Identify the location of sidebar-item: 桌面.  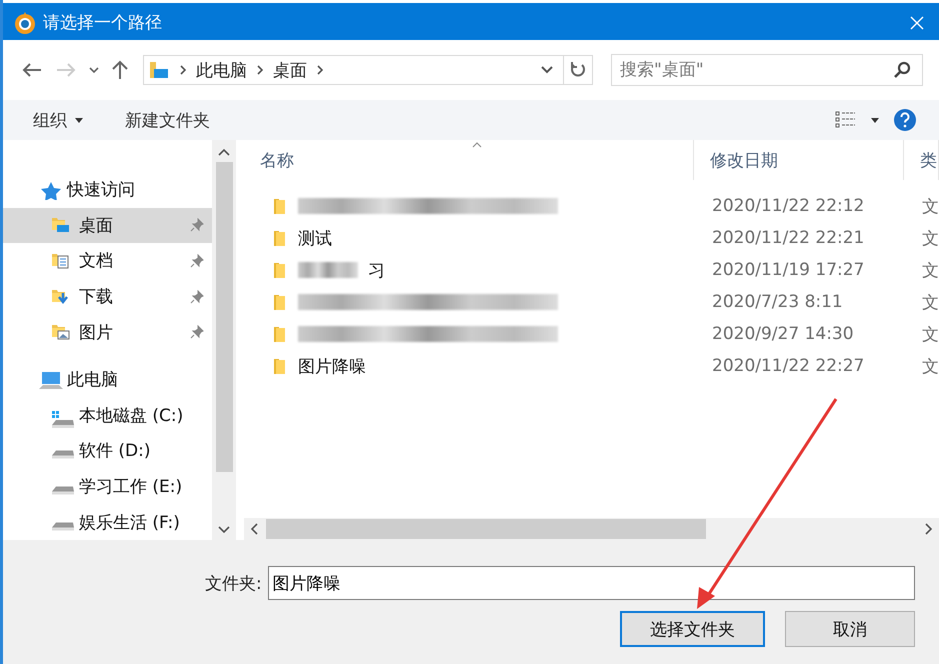
(107, 226).